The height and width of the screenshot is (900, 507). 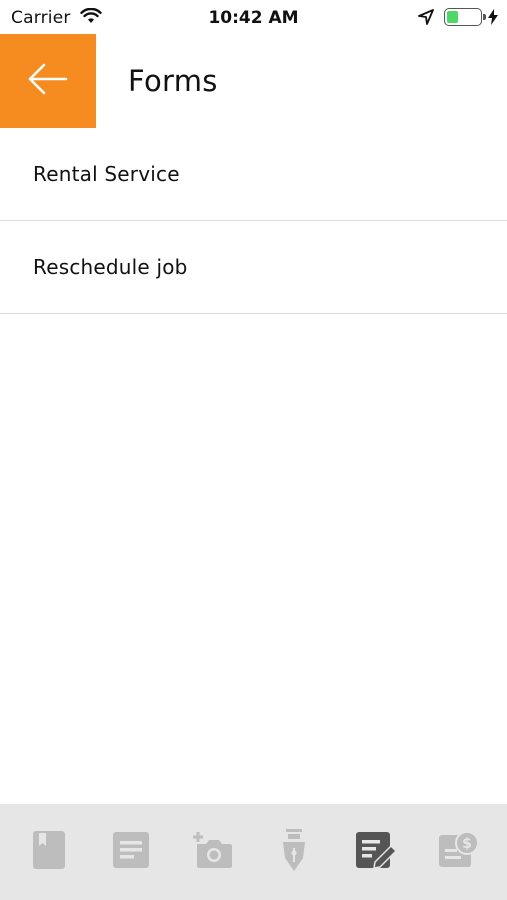 What do you see at coordinates (253, 174) in the screenshot?
I see `list-item-rental-service: Rental Service` at bounding box center [253, 174].